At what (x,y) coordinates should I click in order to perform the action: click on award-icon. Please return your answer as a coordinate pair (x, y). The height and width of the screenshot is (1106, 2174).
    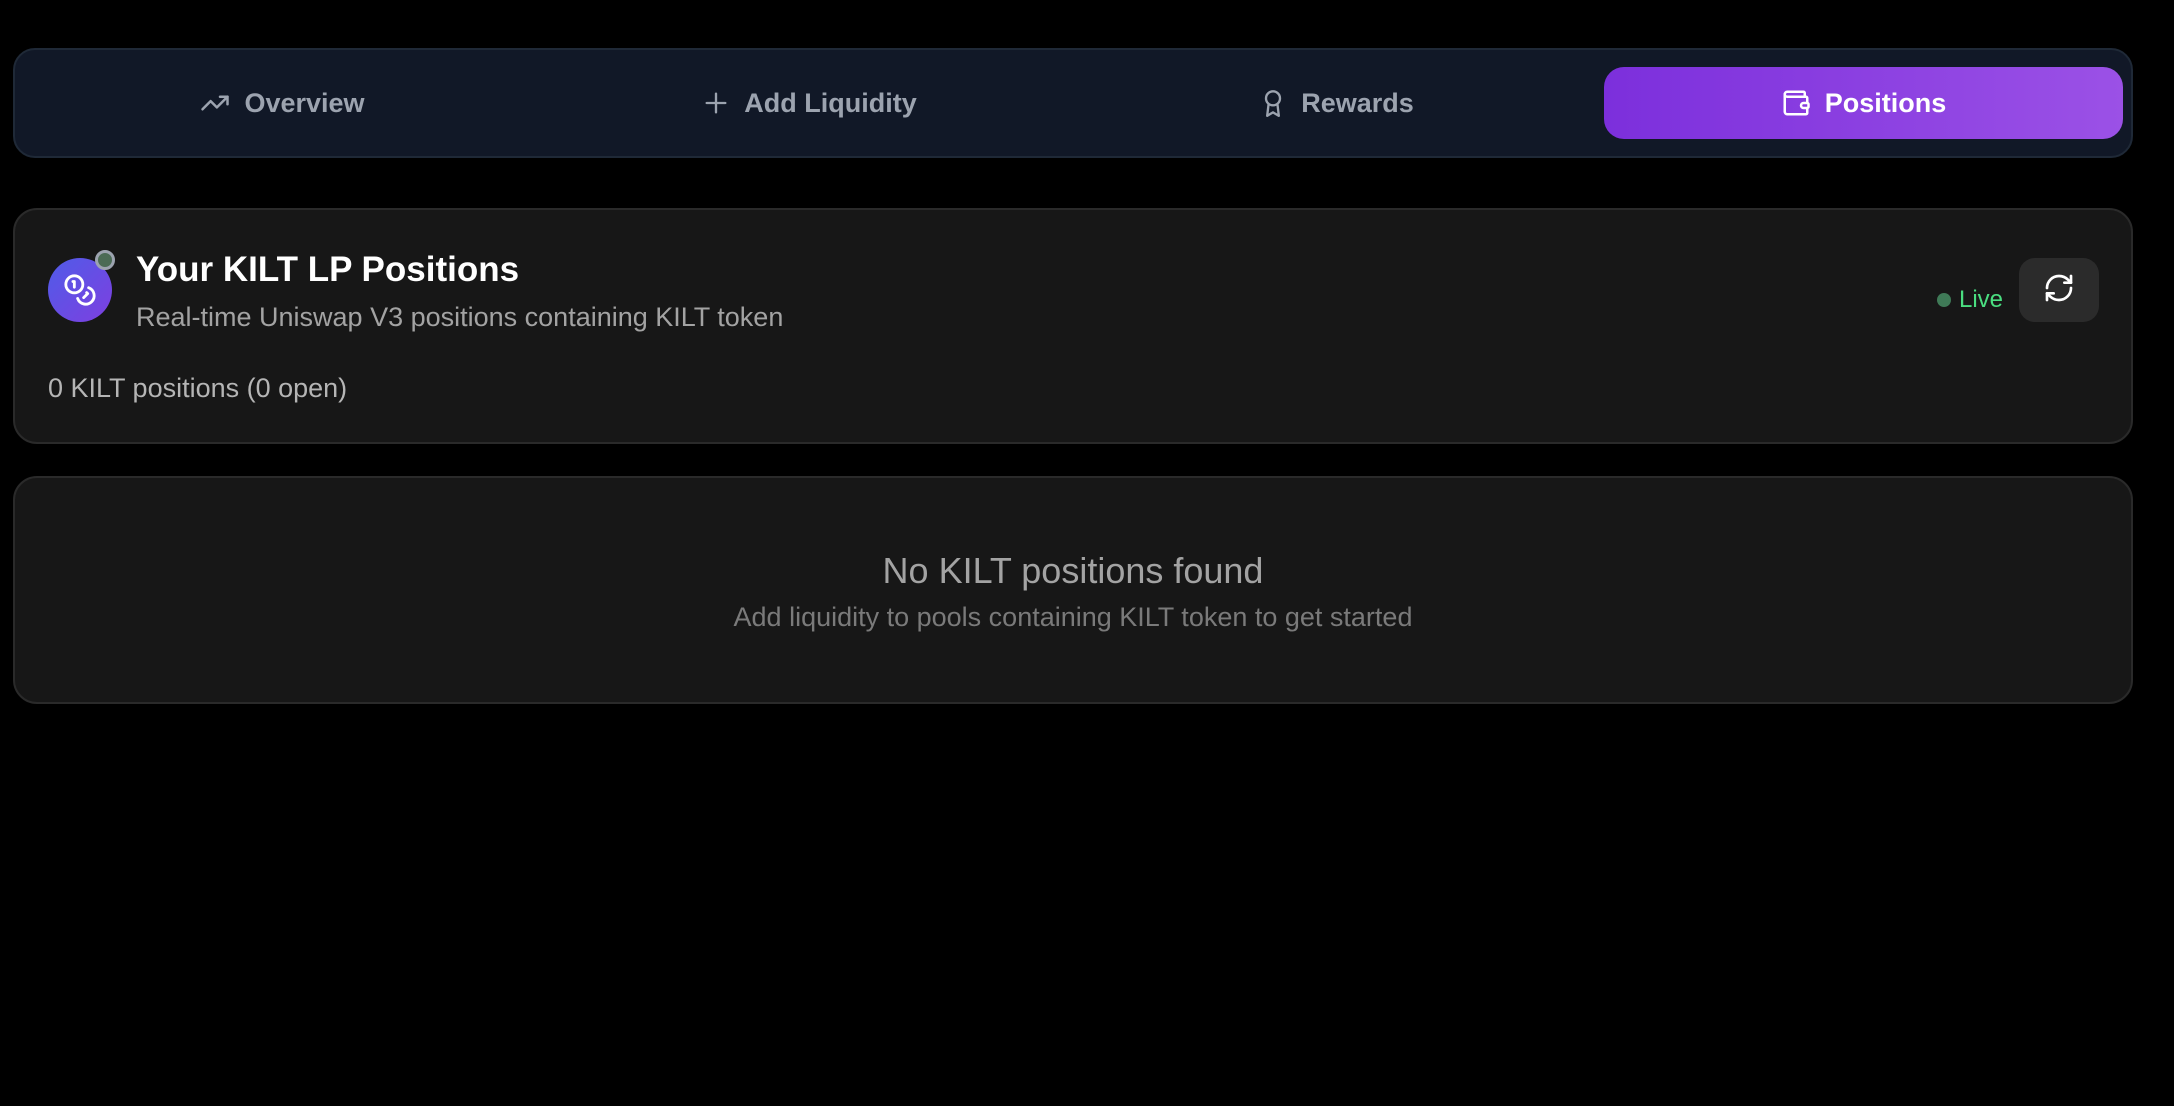
    Looking at the image, I should click on (1273, 103).